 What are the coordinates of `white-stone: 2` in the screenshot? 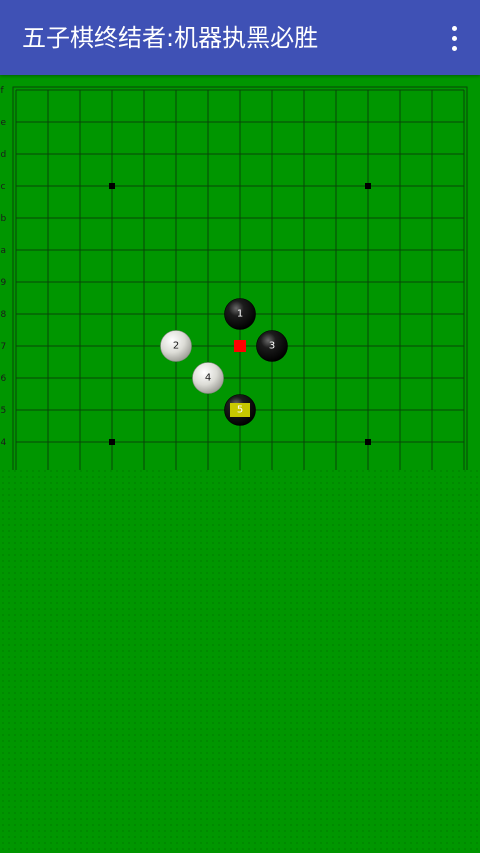 It's located at (176, 346).